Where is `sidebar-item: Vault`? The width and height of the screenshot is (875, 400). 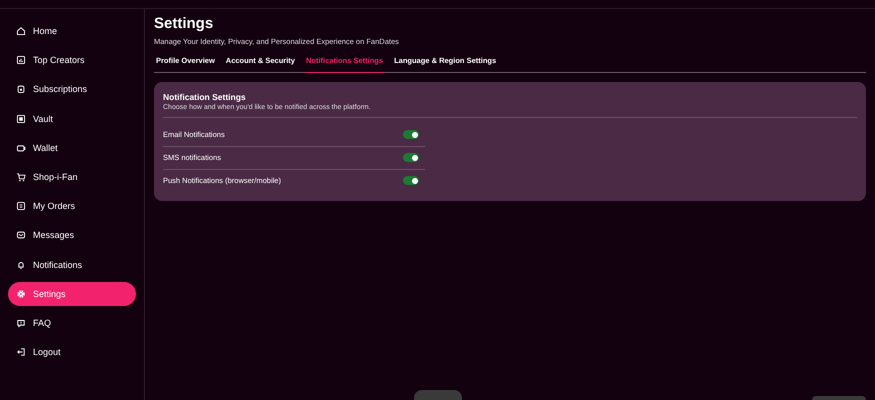 sidebar-item: Vault is located at coordinates (72, 118).